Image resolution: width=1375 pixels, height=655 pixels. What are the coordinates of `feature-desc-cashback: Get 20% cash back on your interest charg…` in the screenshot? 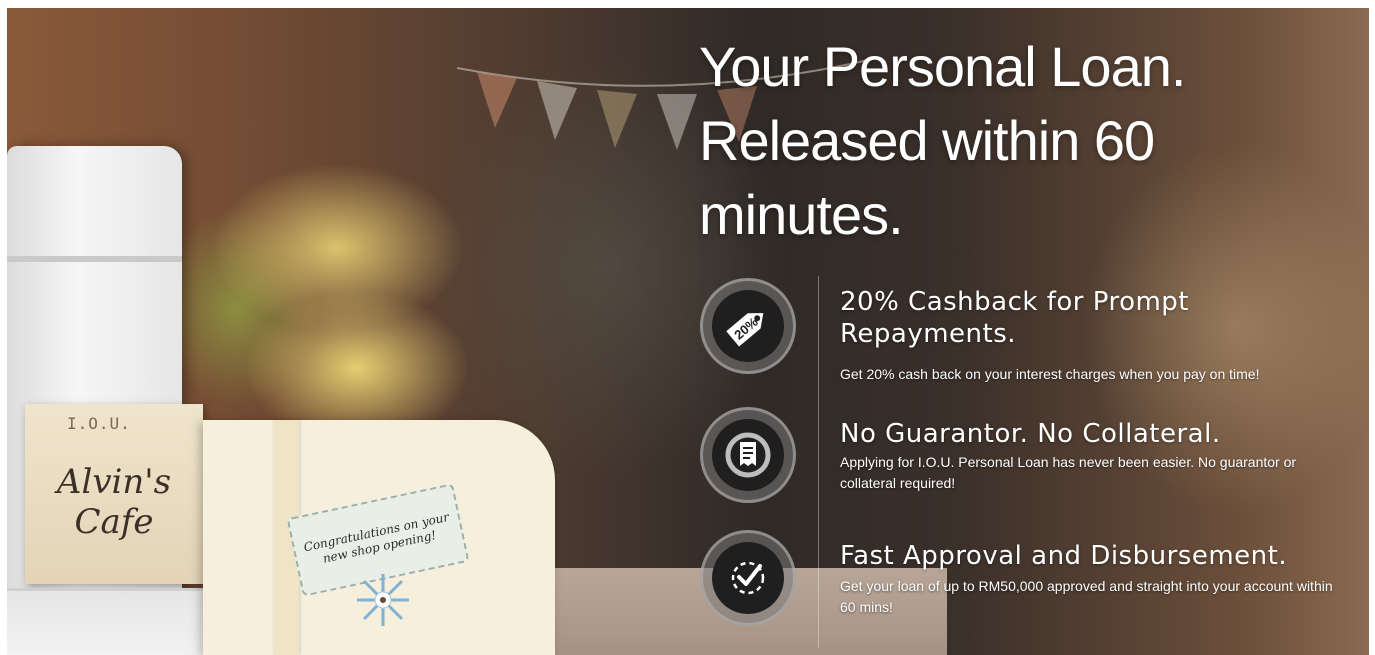 It's located at (1050, 374).